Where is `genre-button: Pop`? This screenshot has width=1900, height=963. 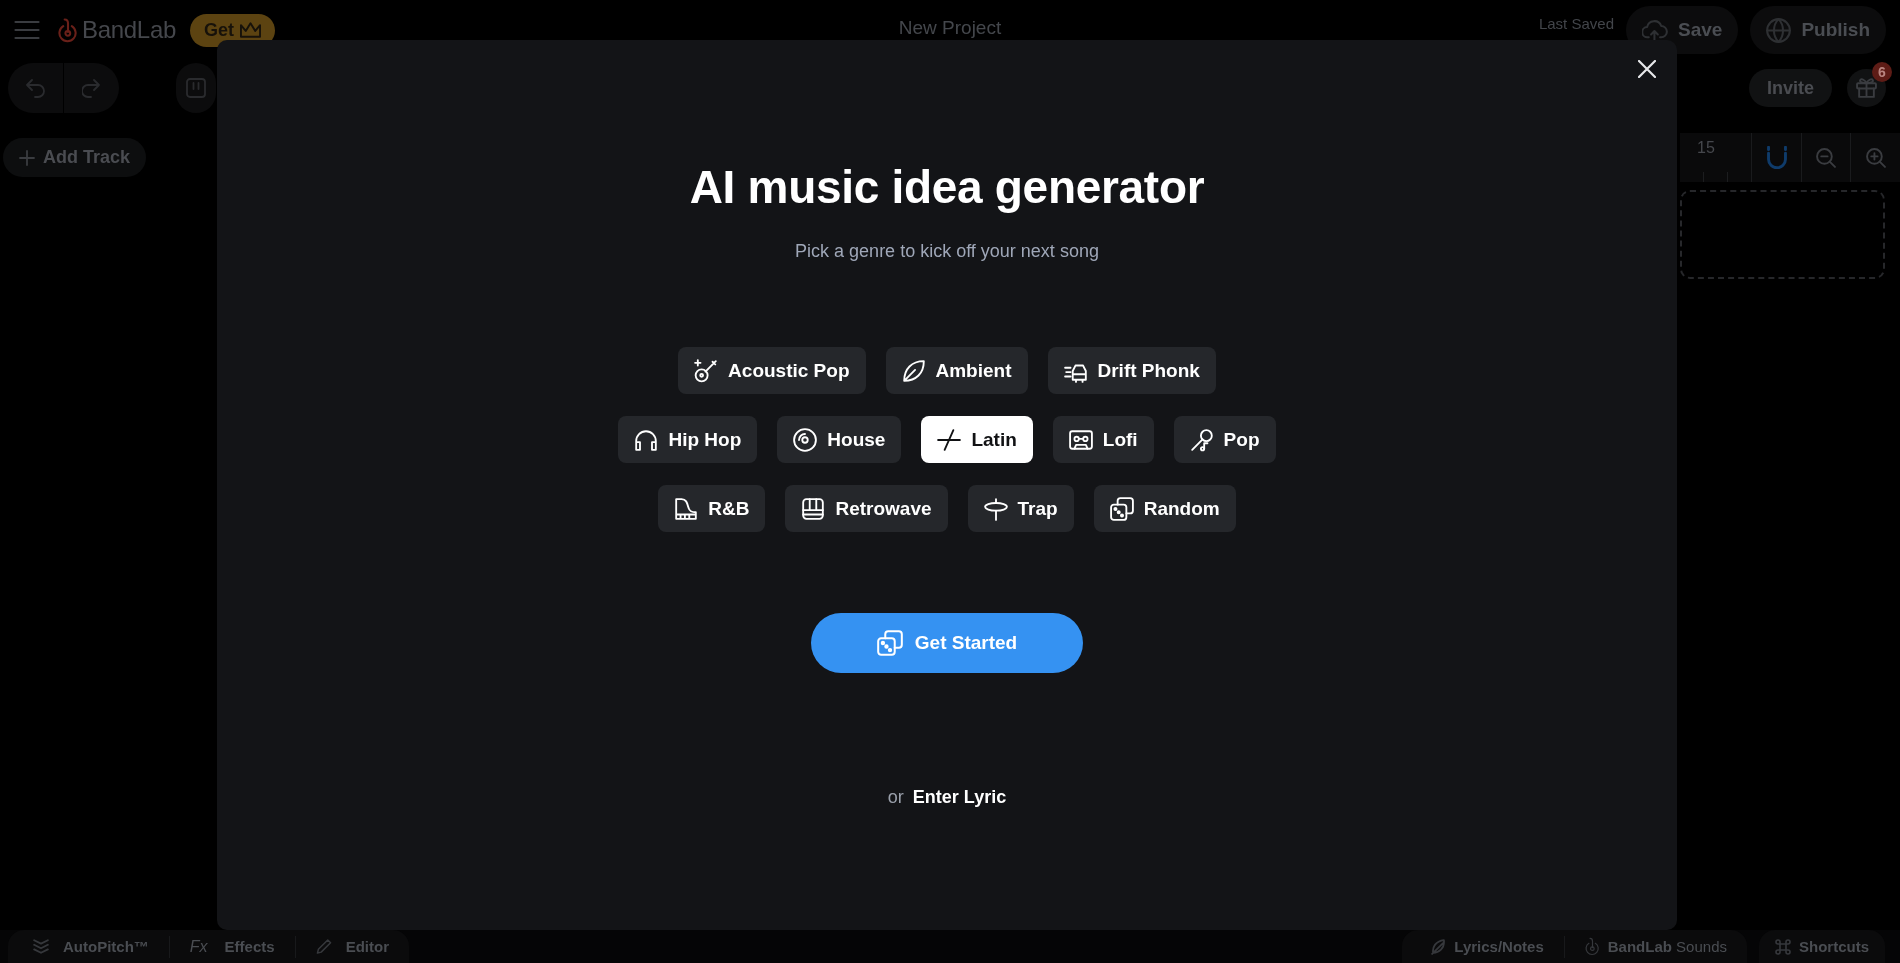 genre-button: Pop is located at coordinates (1224, 439).